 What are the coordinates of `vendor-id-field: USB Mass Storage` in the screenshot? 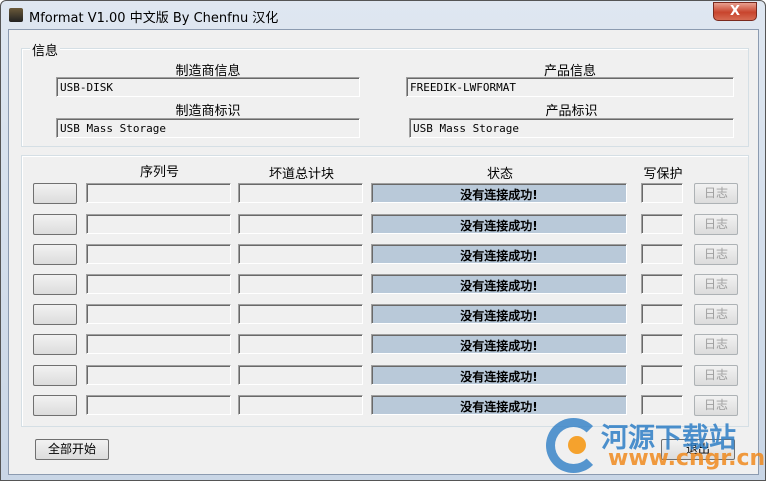 It's located at (208, 128).